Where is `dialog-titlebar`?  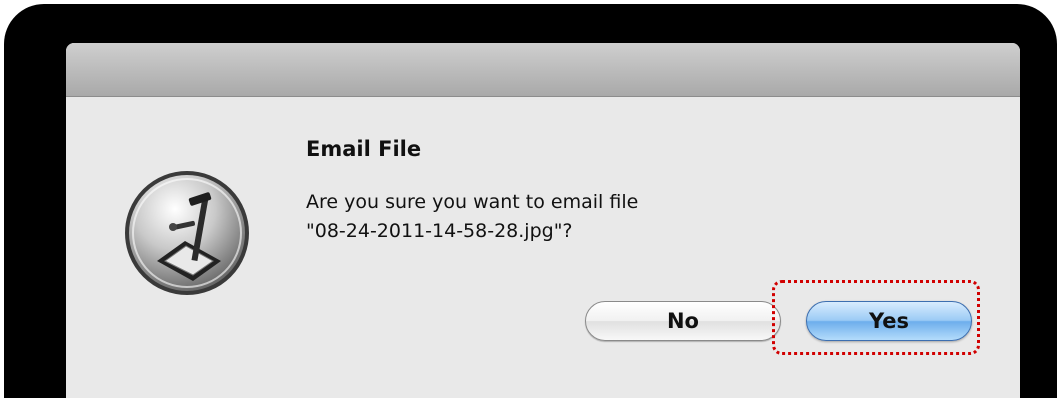 dialog-titlebar is located at coordinates (543, 70).